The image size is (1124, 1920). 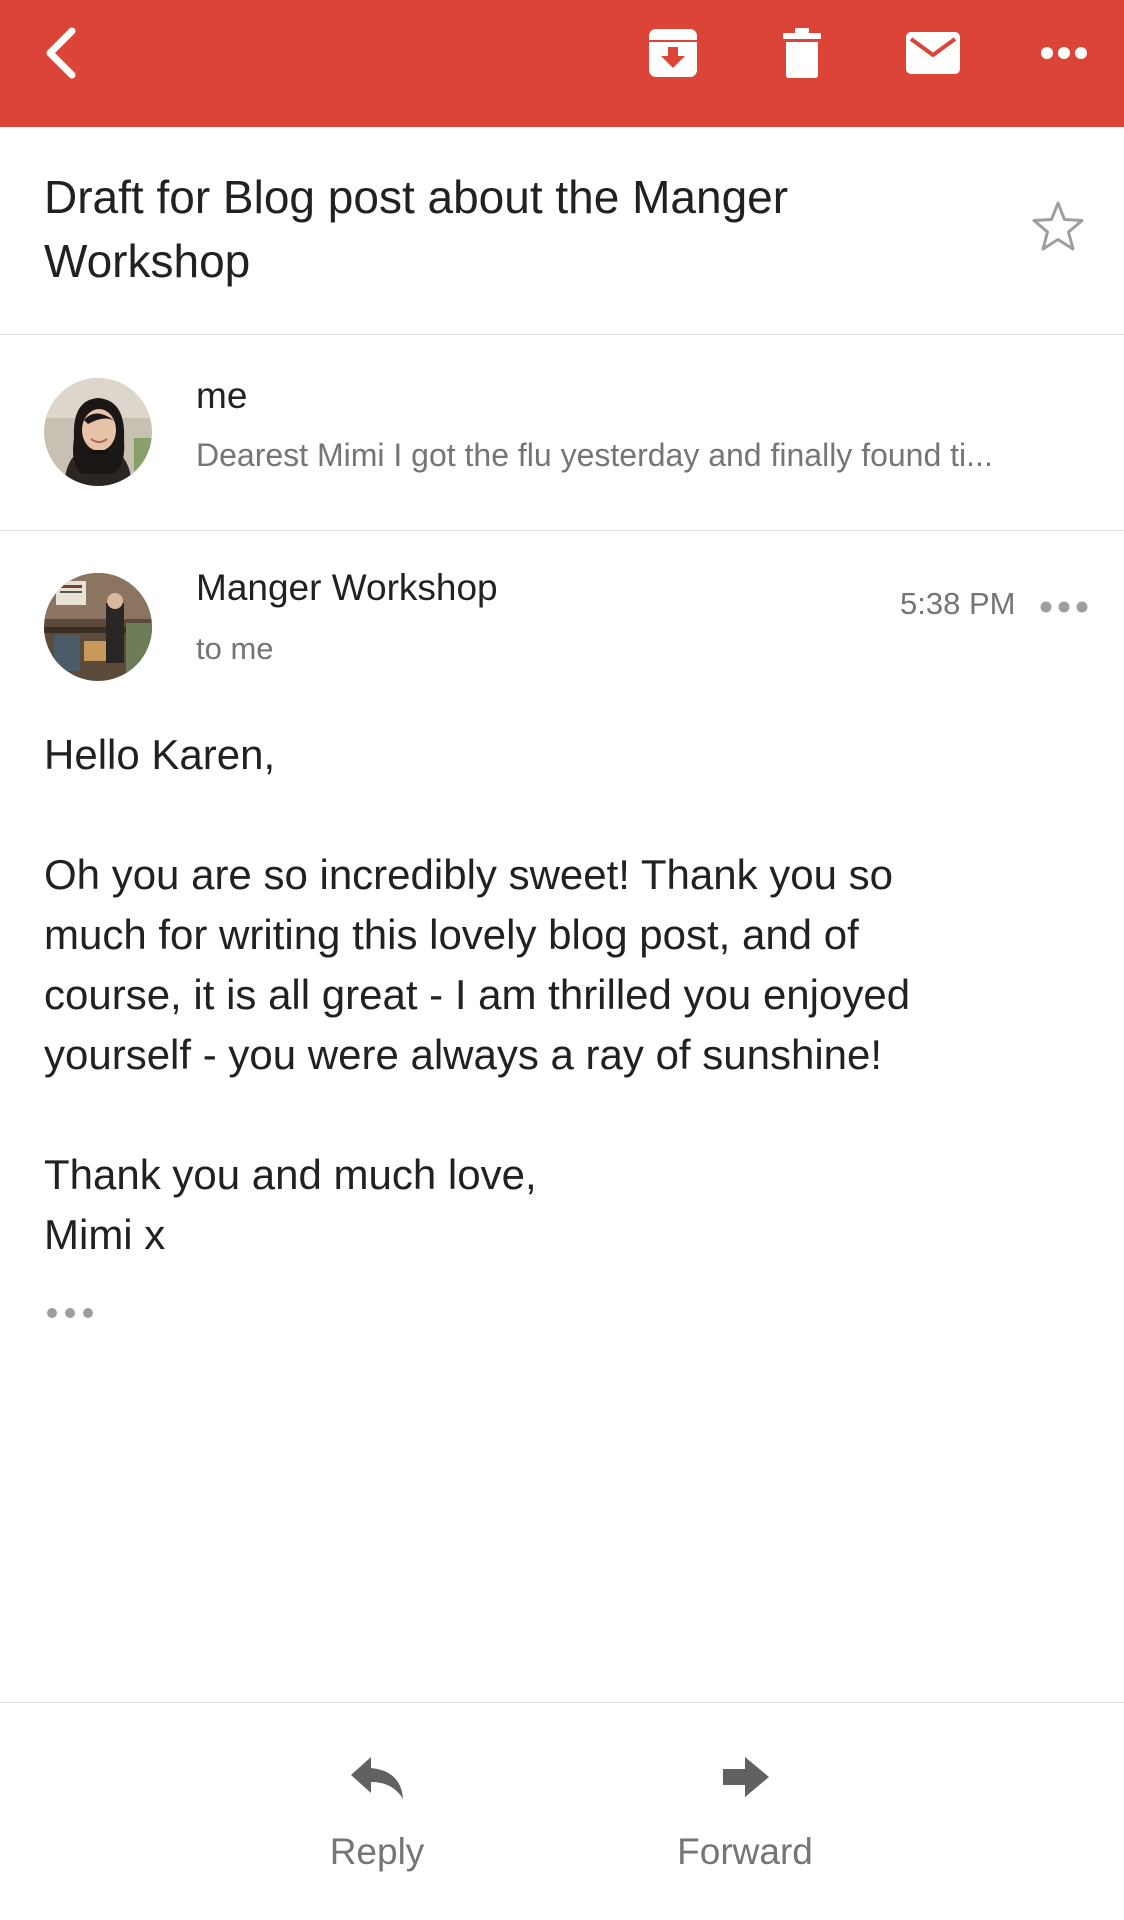 I want to click on show-trimmed-content-button, so click(x=70, y=1313).